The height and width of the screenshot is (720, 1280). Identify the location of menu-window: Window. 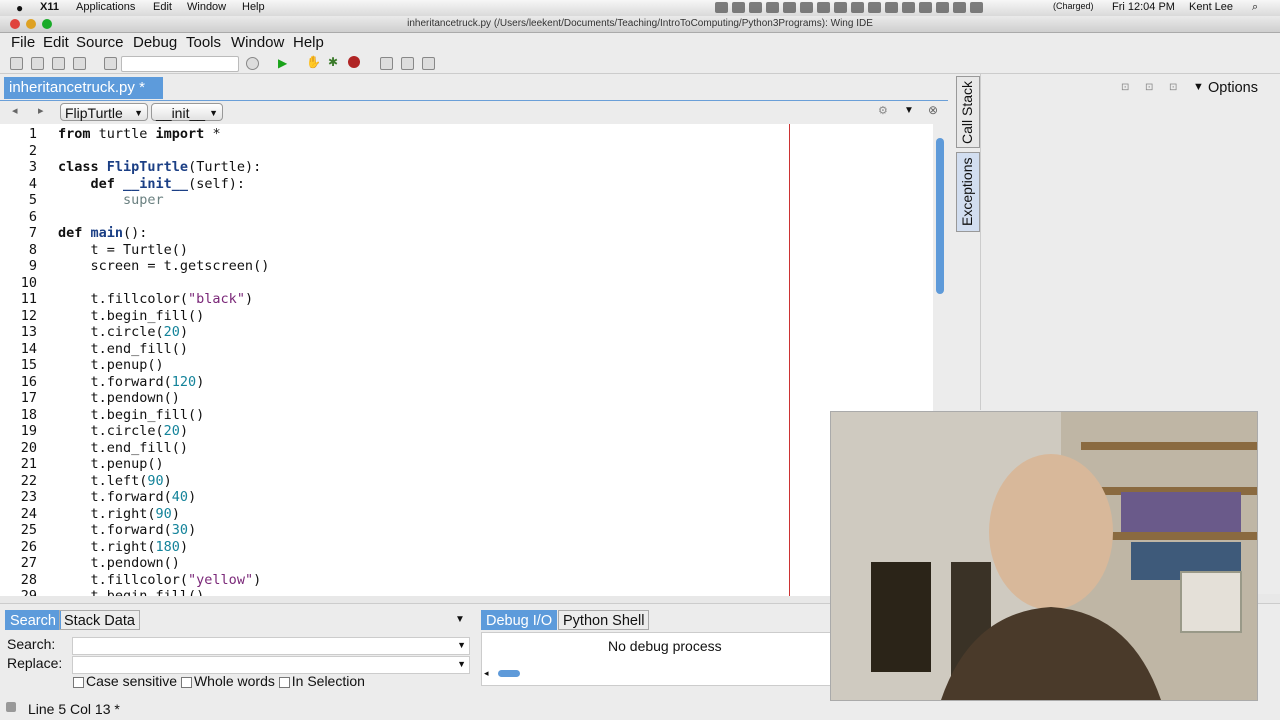
(257, 42).